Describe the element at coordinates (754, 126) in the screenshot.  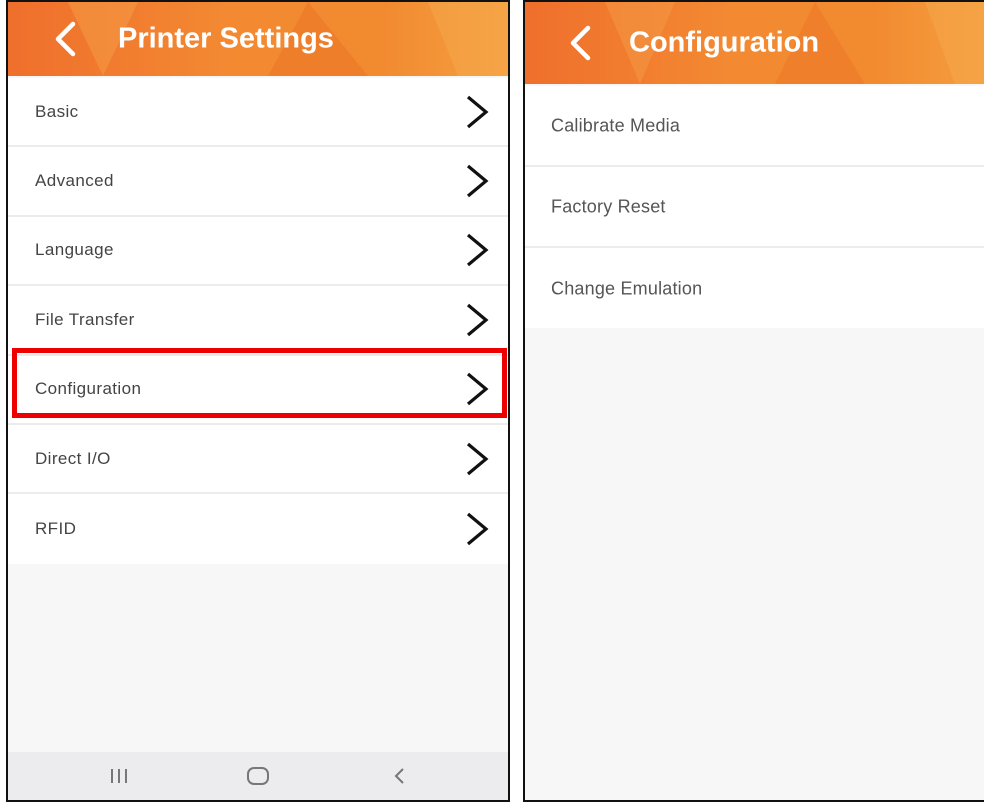
I see `list-item-calibrate-media: Calibrate Media` at that location.